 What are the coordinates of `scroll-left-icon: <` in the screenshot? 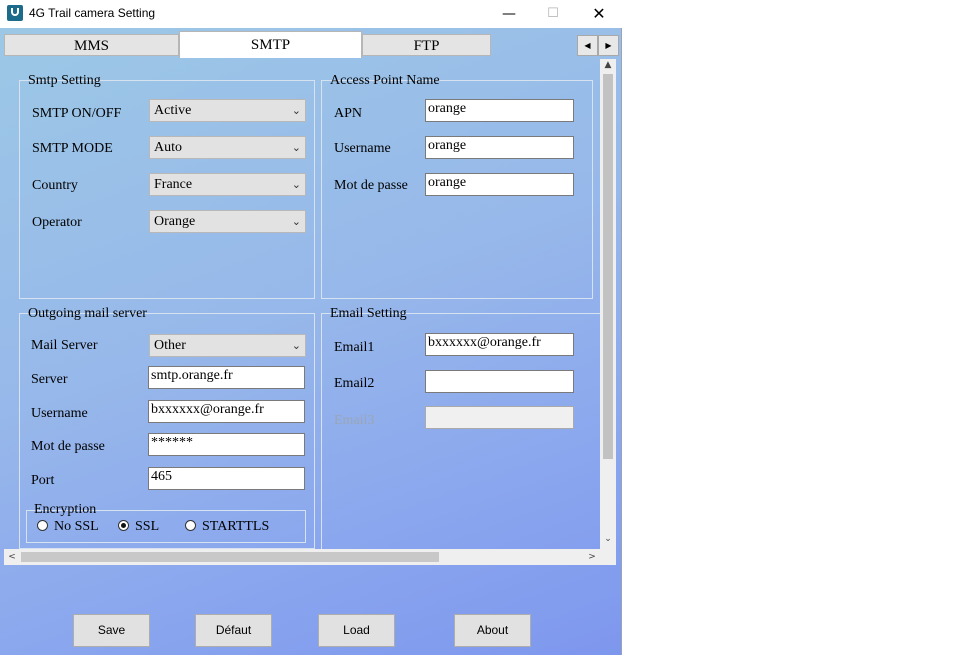 It's located at (12, 557).